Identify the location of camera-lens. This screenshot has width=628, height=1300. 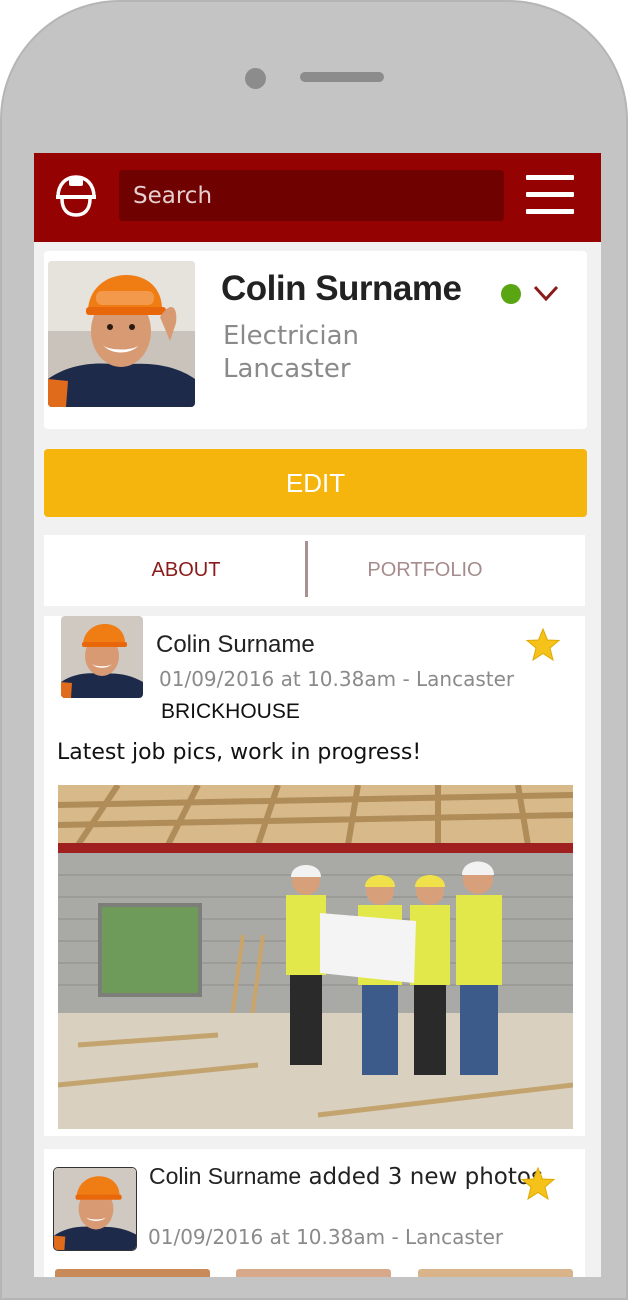
(255, 78).